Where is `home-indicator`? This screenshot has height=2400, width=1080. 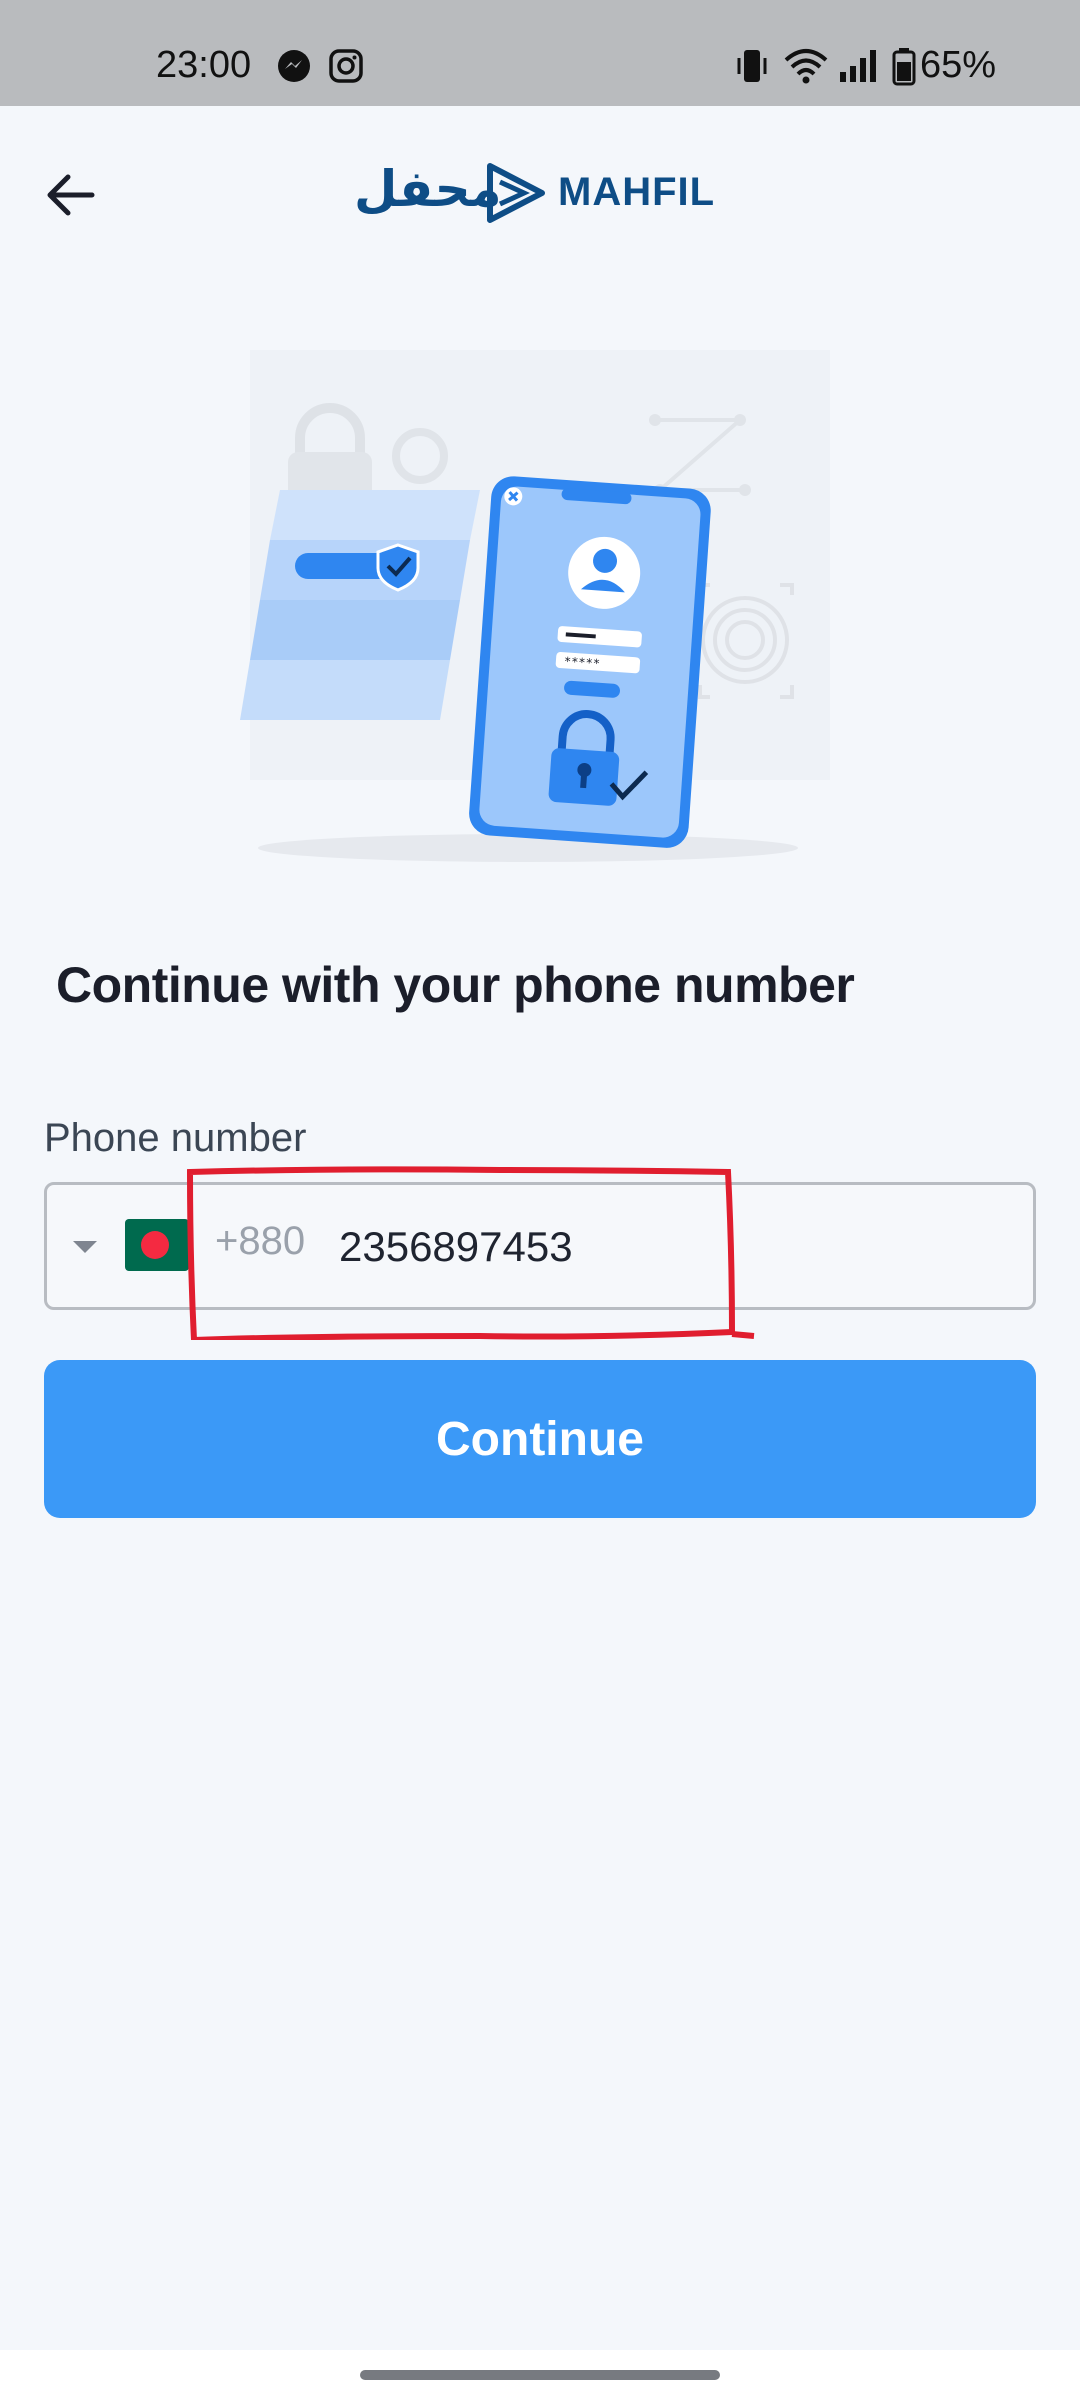
home-indicator is located at coordinates (540, 2375).